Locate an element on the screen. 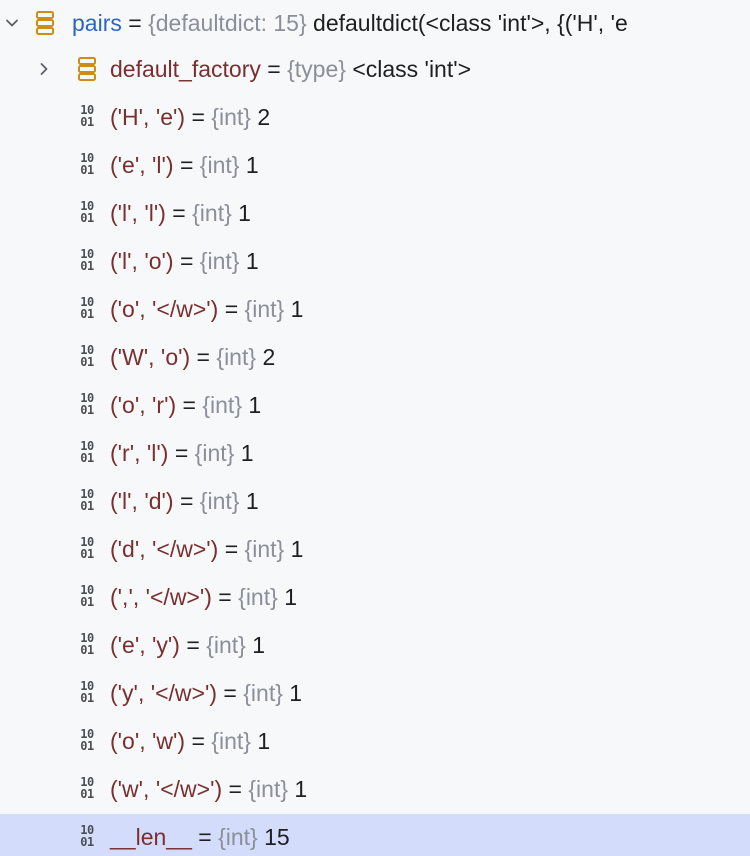  tree-row-entry: 10 01 ('W', 'o') = {int} 2 is located at coordinates (375, 357).